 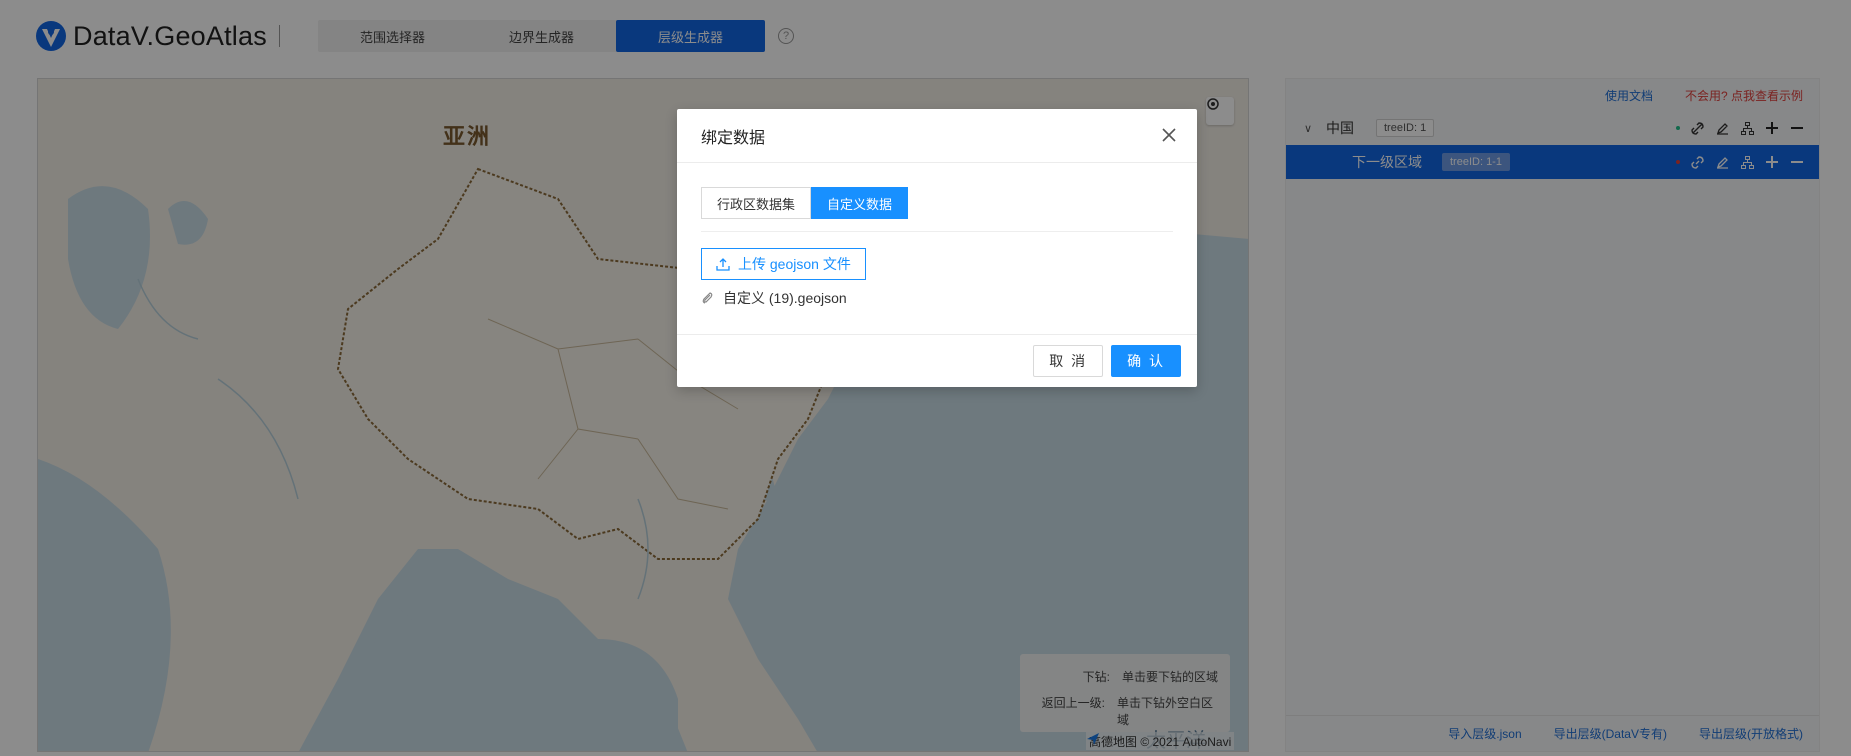 I want to click on paperclip-icon, so click(x=707, y=298).